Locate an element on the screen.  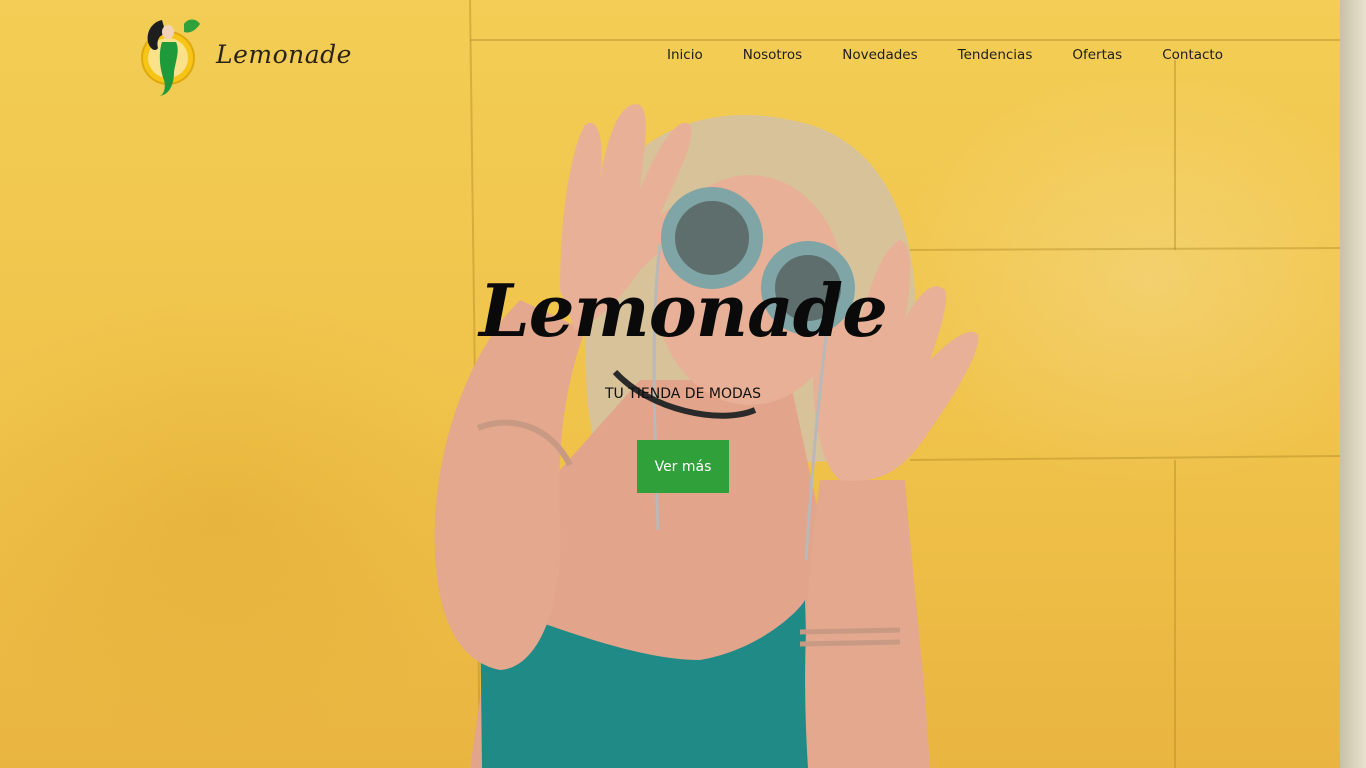
nav-item-tendencias: Tendencias is located at coordinates (995, 57).